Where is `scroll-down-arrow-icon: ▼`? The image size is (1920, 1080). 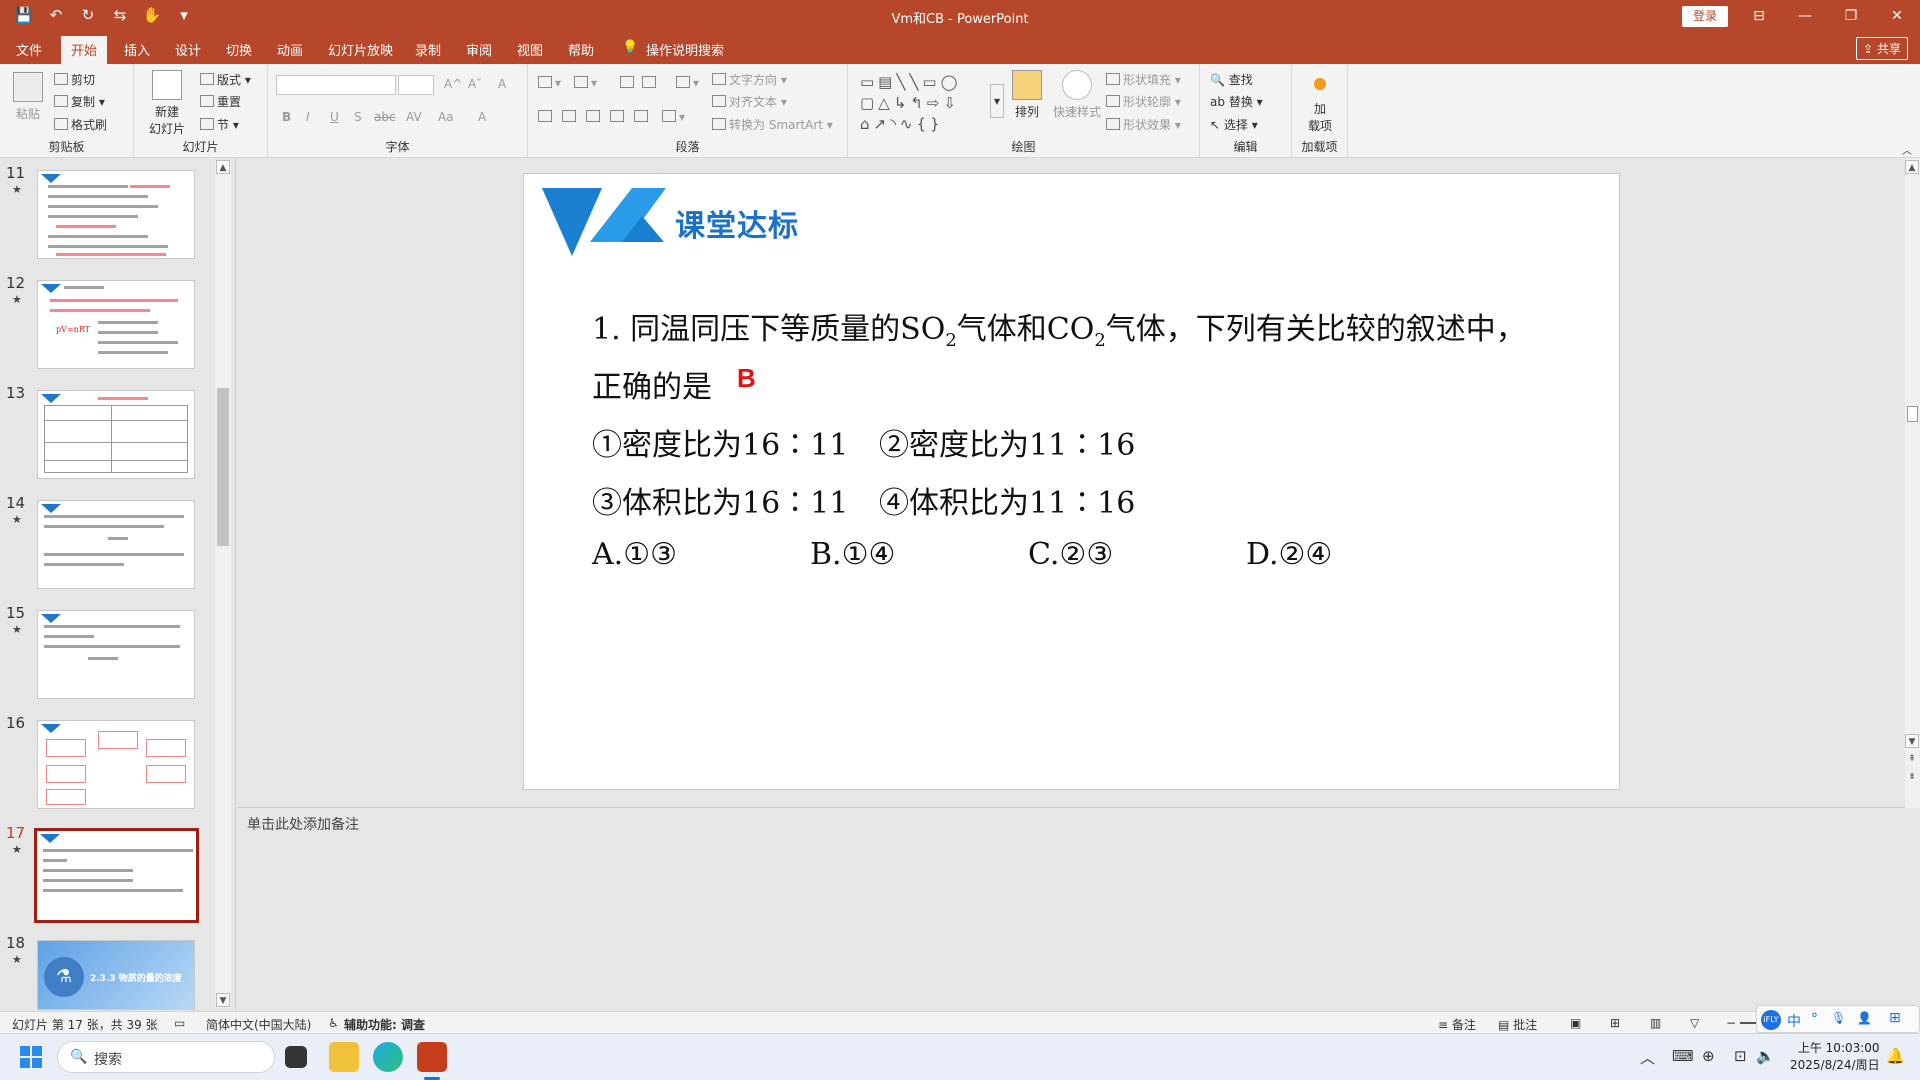
scroll-down-arrow-icon: ▼ is located at coordinates (223, 1000).